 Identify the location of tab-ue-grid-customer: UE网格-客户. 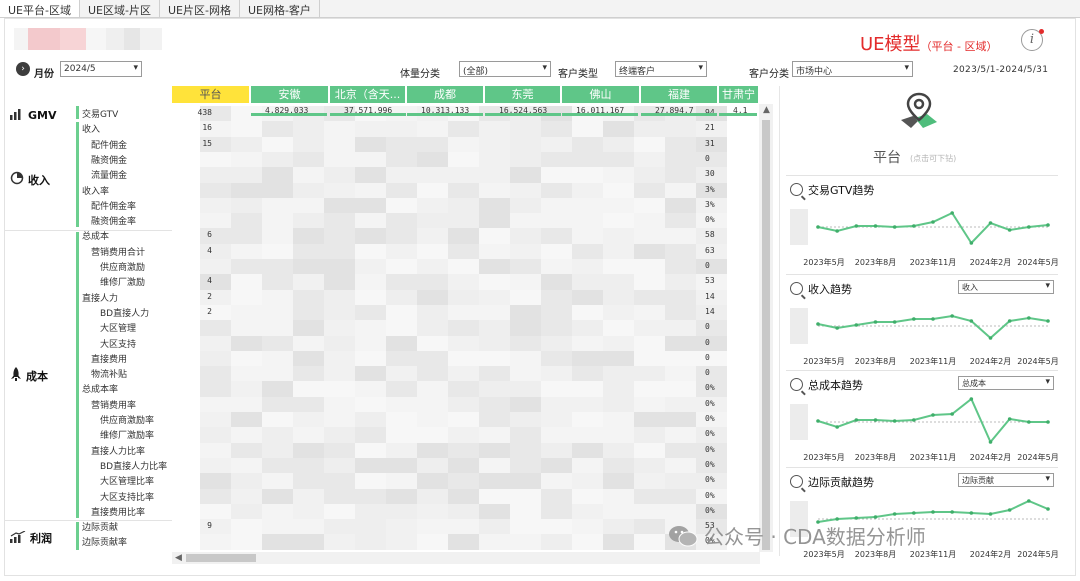
(280, 8).